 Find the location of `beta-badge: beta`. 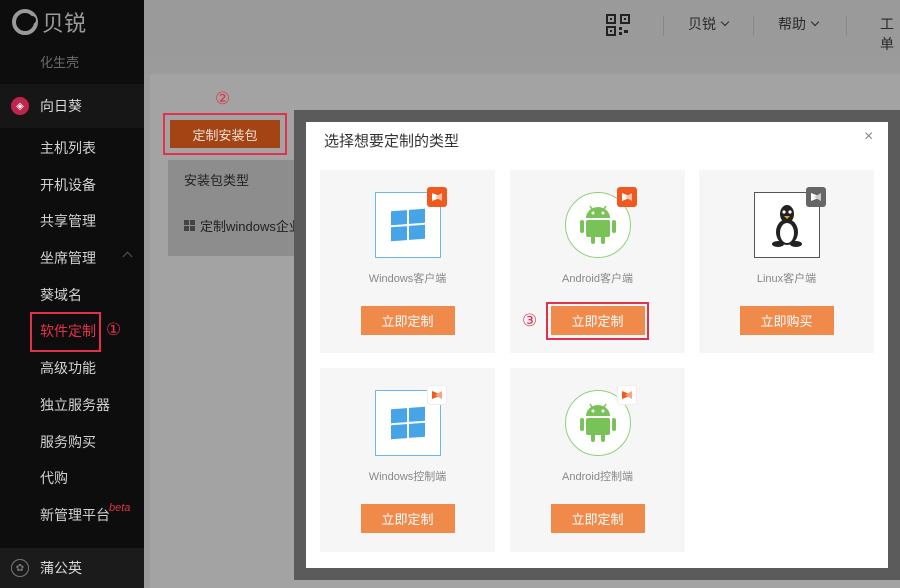

beta-badge: beta is located at coordinates (120, 508).